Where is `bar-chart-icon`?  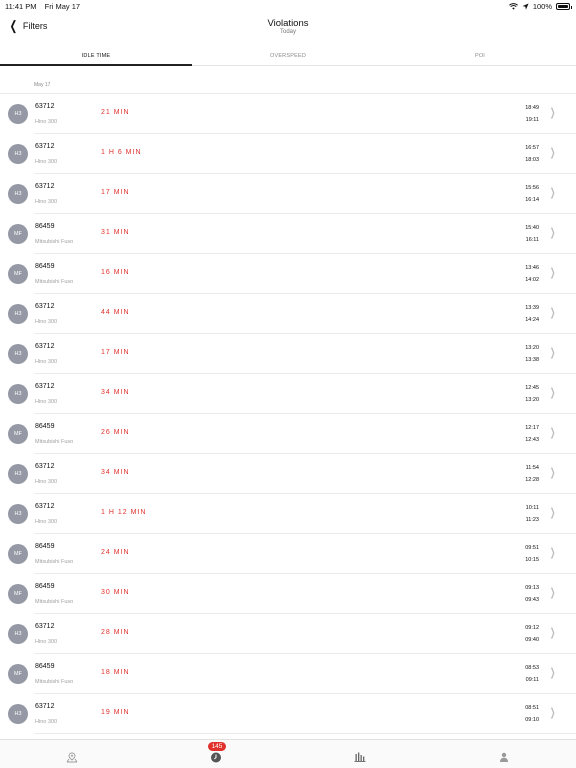
bar-chart-icon is located at coordinates (360, 757).